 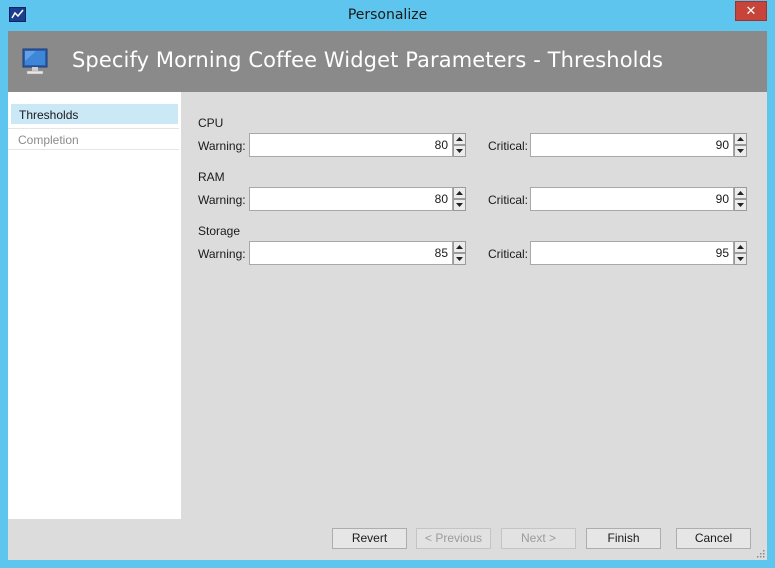 What do you see at coordinates (623, 538) in the screenshot?
I see `finish-button: Finish` at bounding box center [623, 538].